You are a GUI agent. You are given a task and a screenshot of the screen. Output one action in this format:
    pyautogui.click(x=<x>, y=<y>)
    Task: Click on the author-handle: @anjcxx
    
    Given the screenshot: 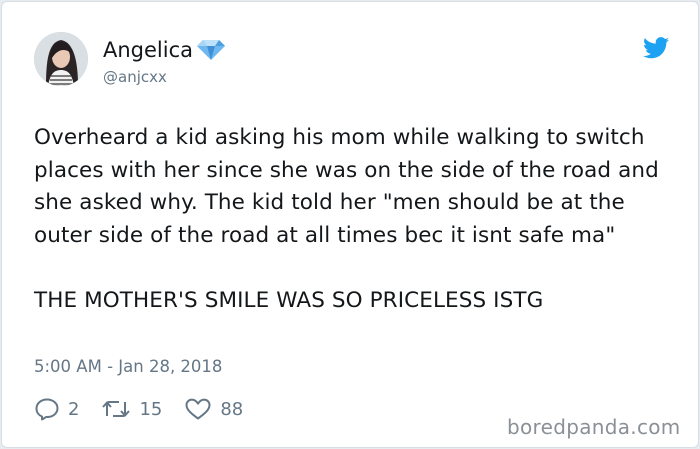 What is the action you would take?
    pyautogui.click(x=135, y=77)
    